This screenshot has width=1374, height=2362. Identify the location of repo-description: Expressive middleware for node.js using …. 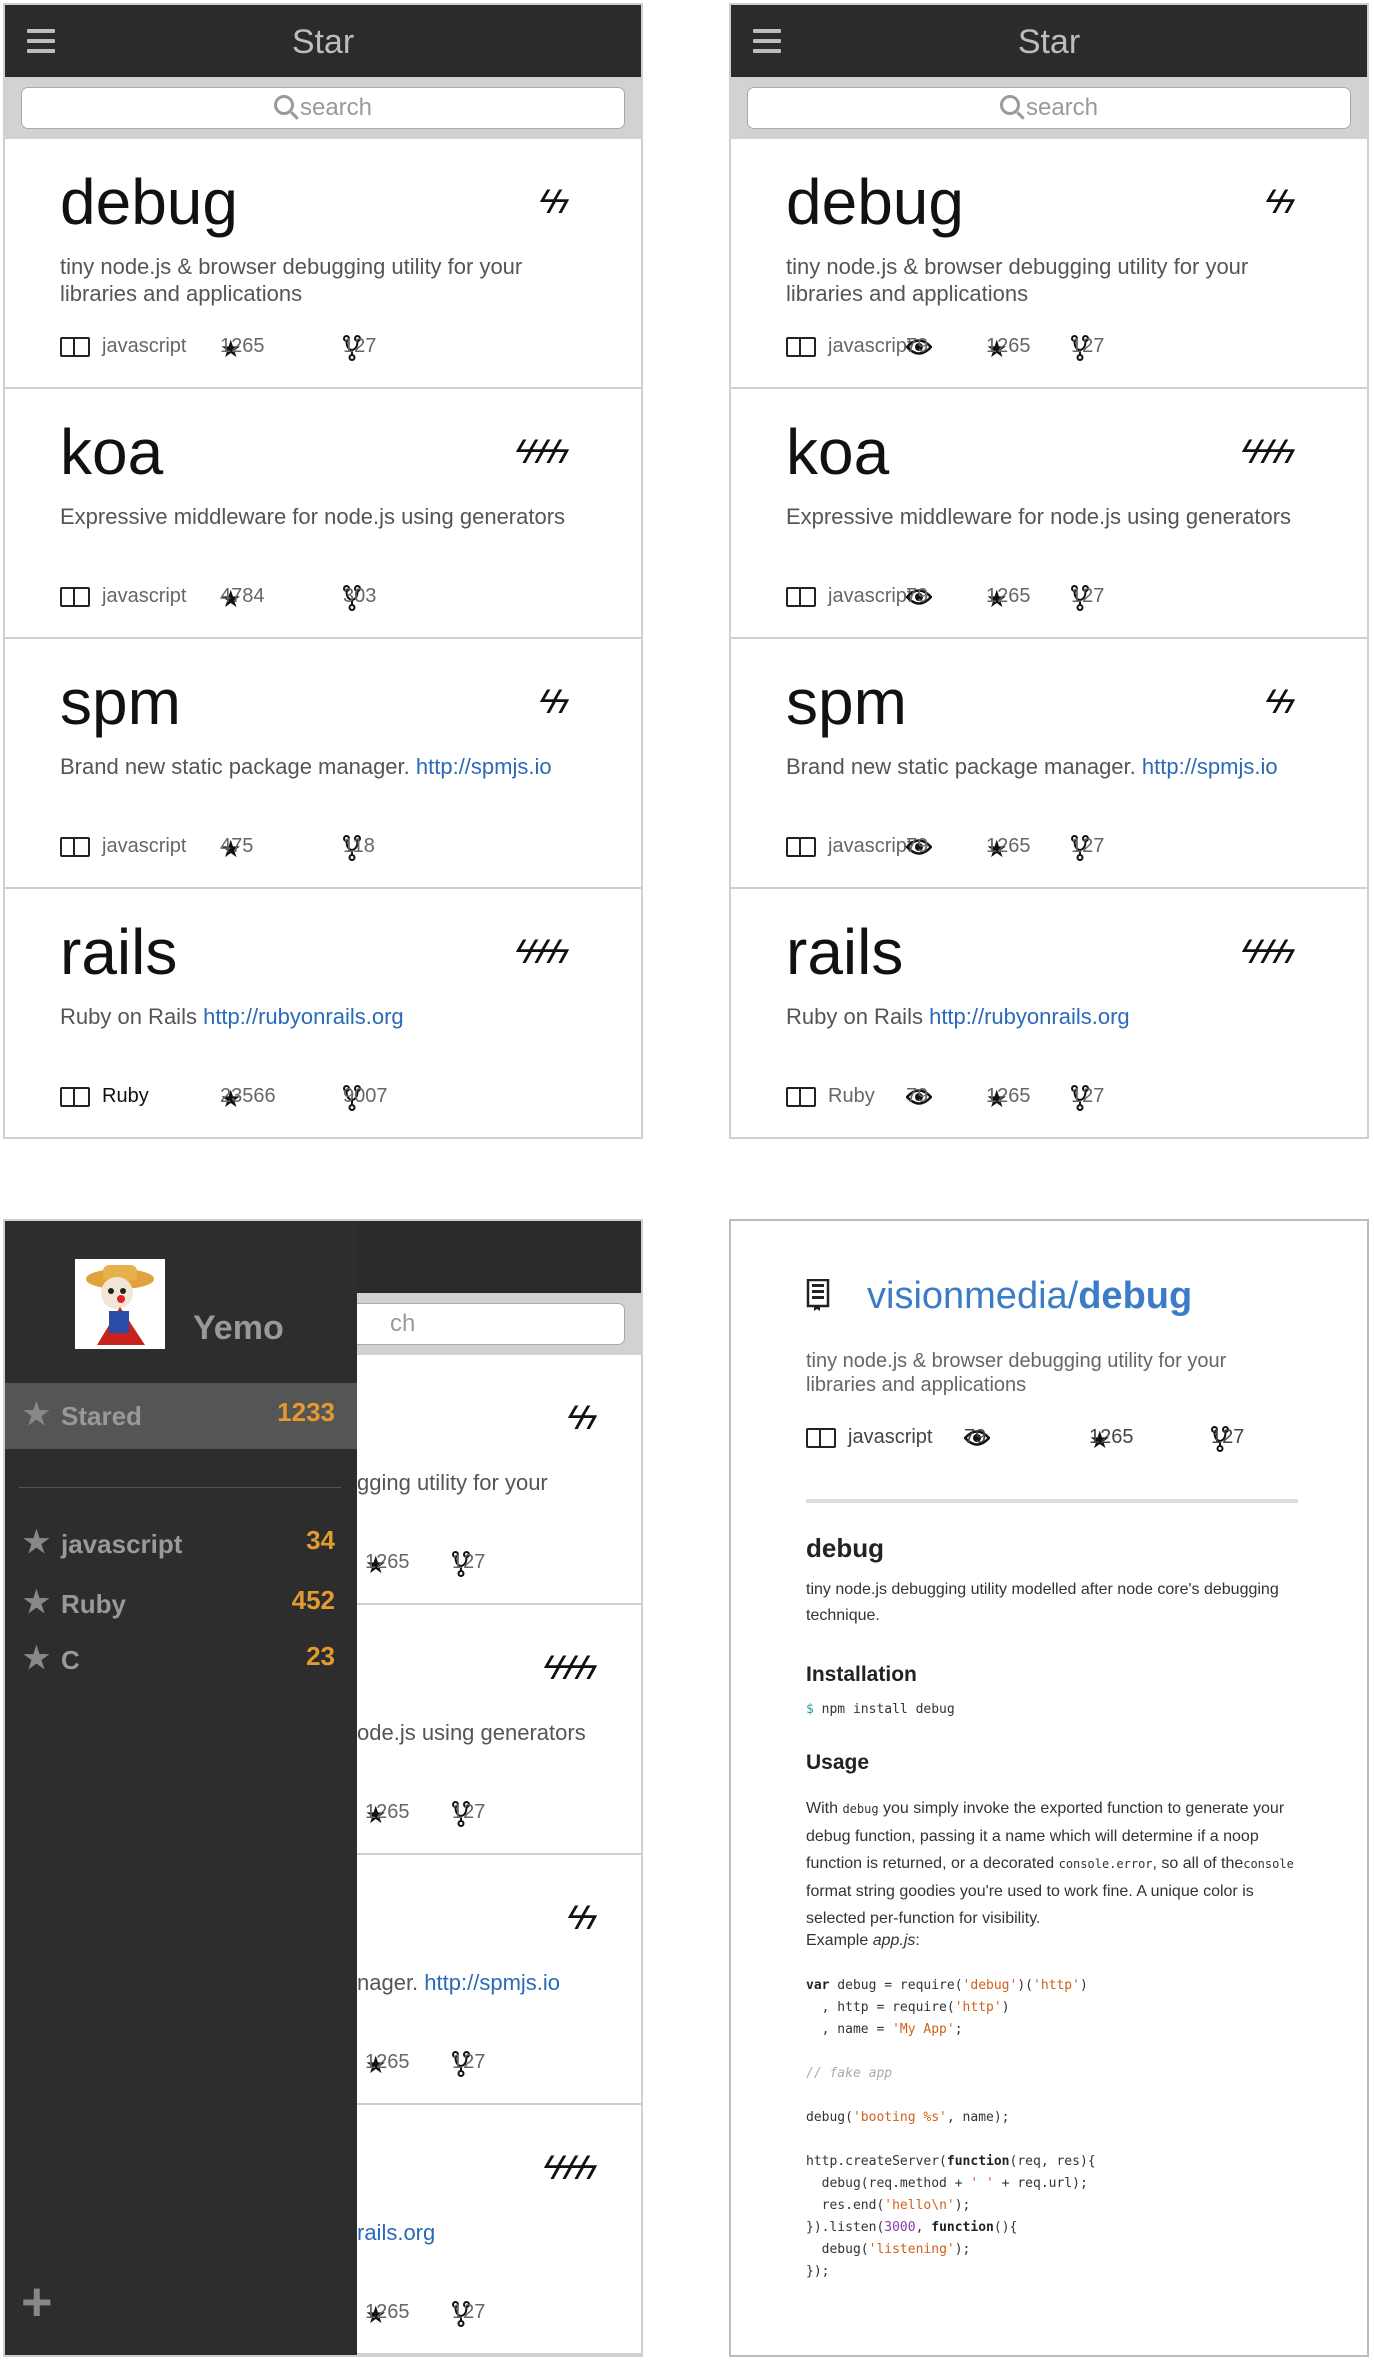
(320, 516).